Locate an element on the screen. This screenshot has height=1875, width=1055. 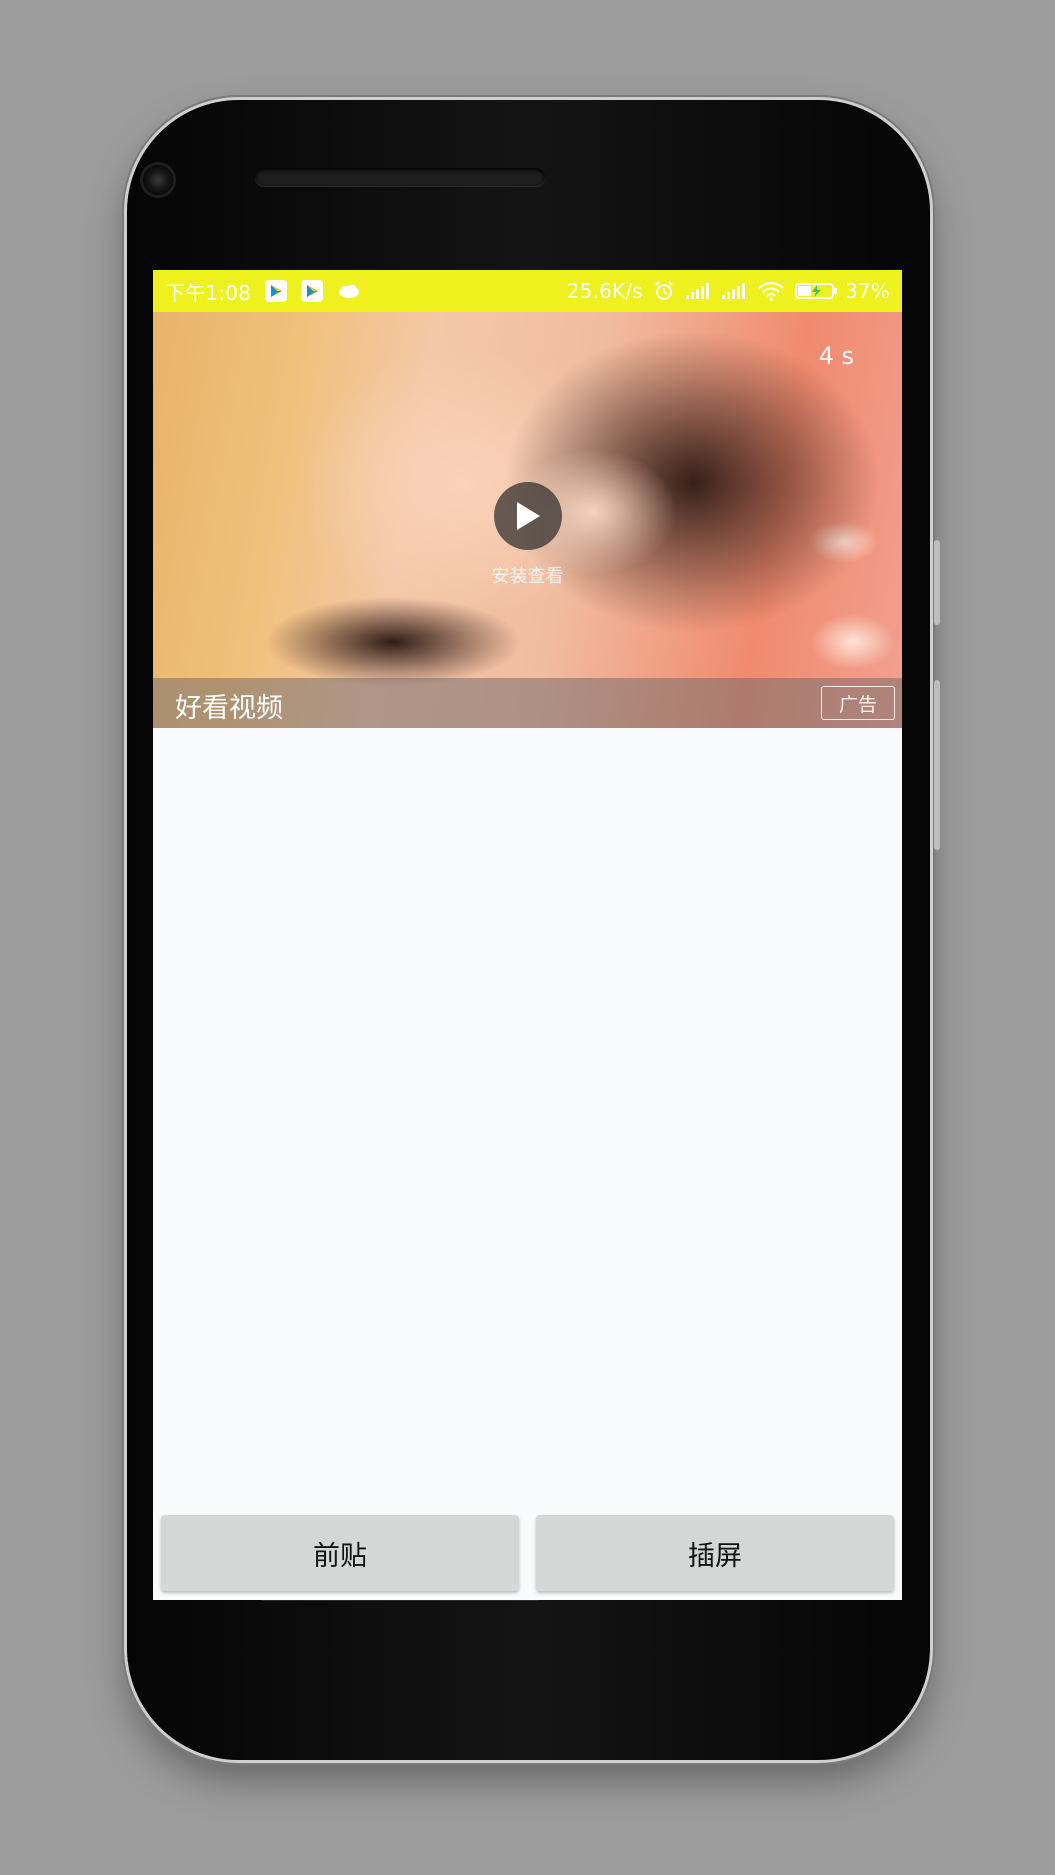
ad-title: 好看视频 is located at coordinates (229, 708).